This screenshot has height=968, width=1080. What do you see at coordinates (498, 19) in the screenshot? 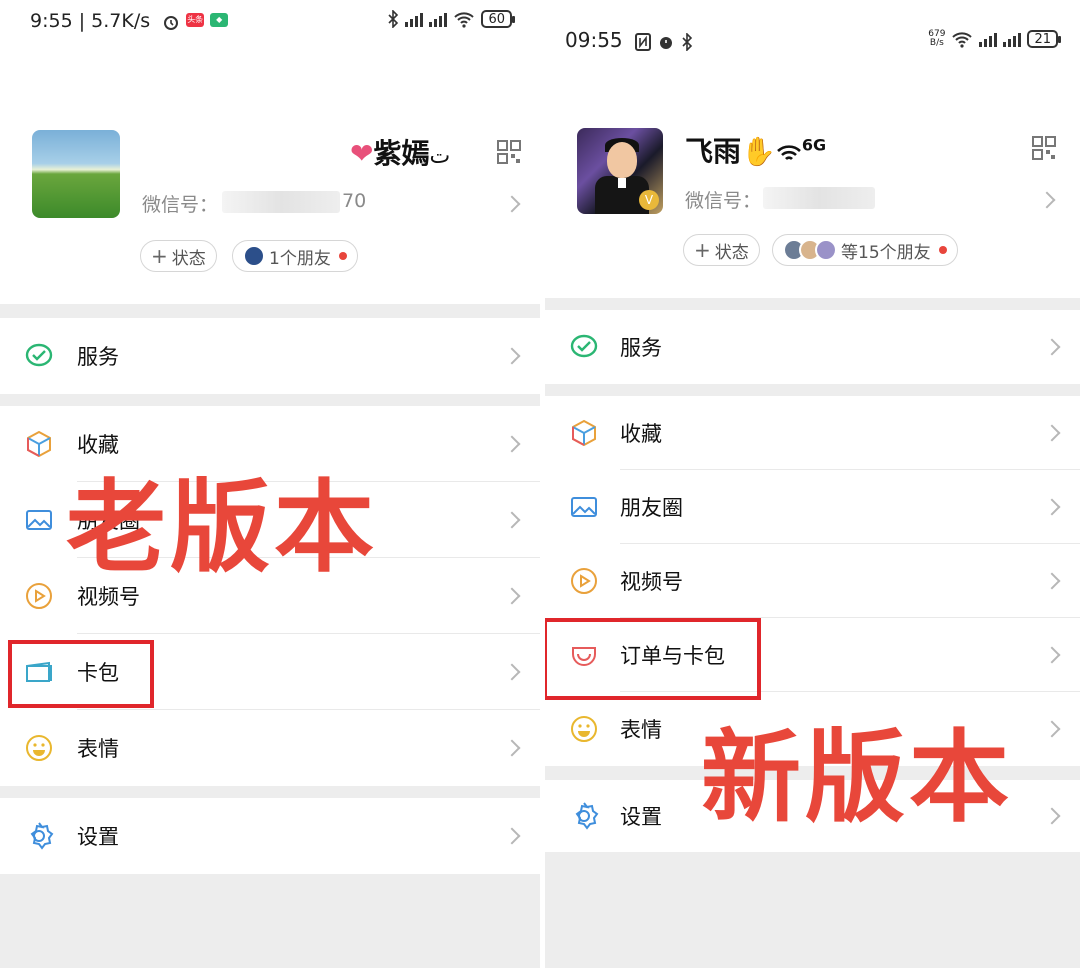
I see `battery-icon: 60` at bounding box center [498, 19].